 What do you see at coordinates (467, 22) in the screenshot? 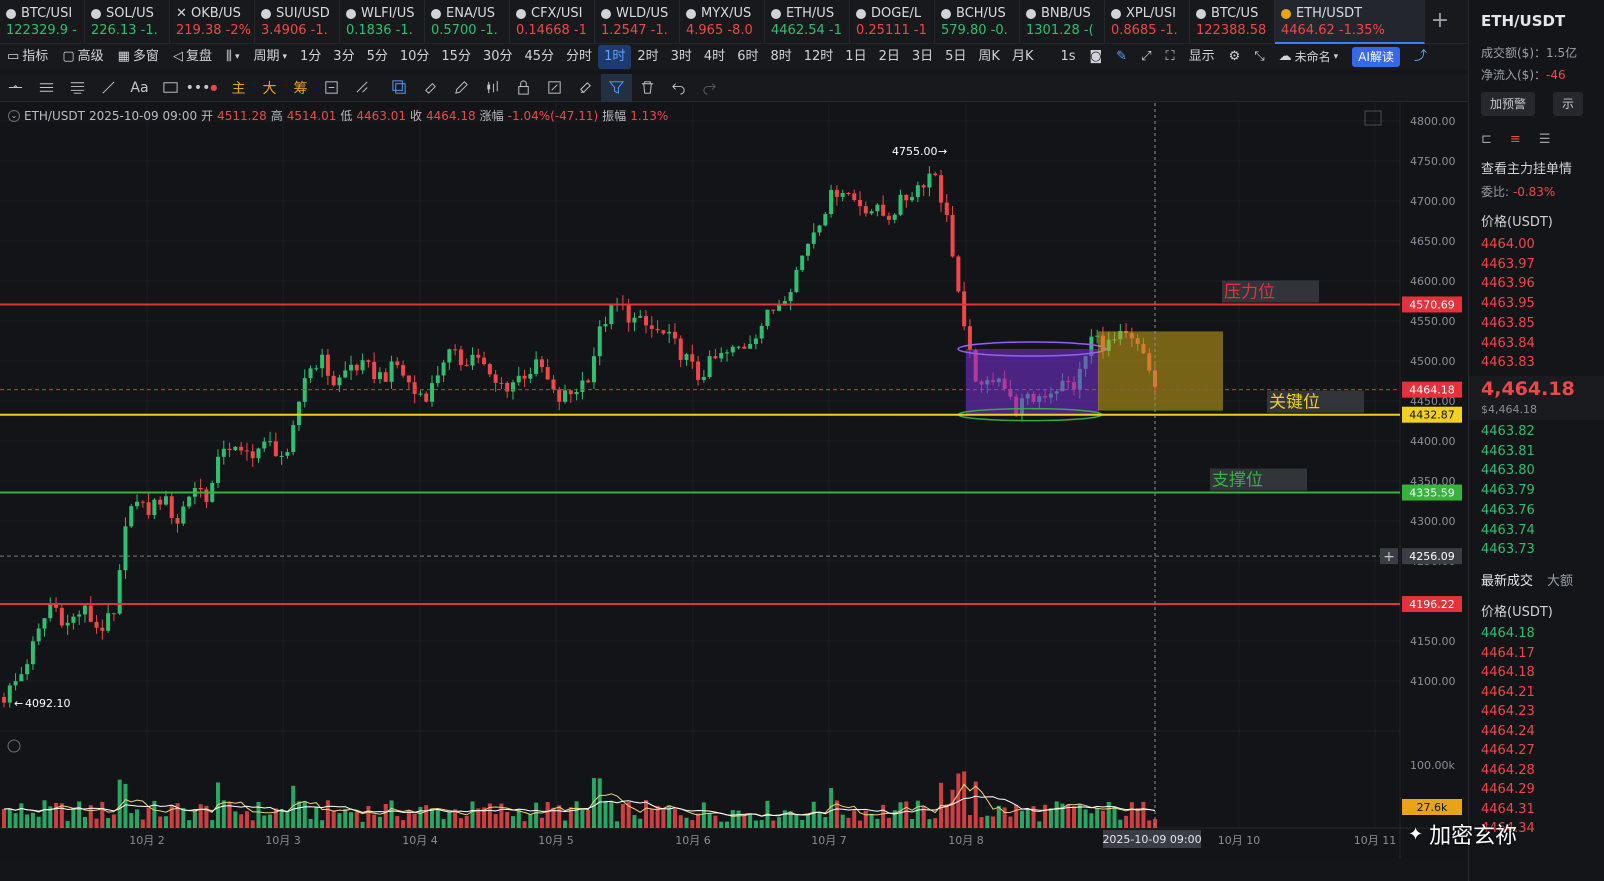
I see `ticker-5: ENA/US 0.5700 -1.` at bounding box center [467, 22].